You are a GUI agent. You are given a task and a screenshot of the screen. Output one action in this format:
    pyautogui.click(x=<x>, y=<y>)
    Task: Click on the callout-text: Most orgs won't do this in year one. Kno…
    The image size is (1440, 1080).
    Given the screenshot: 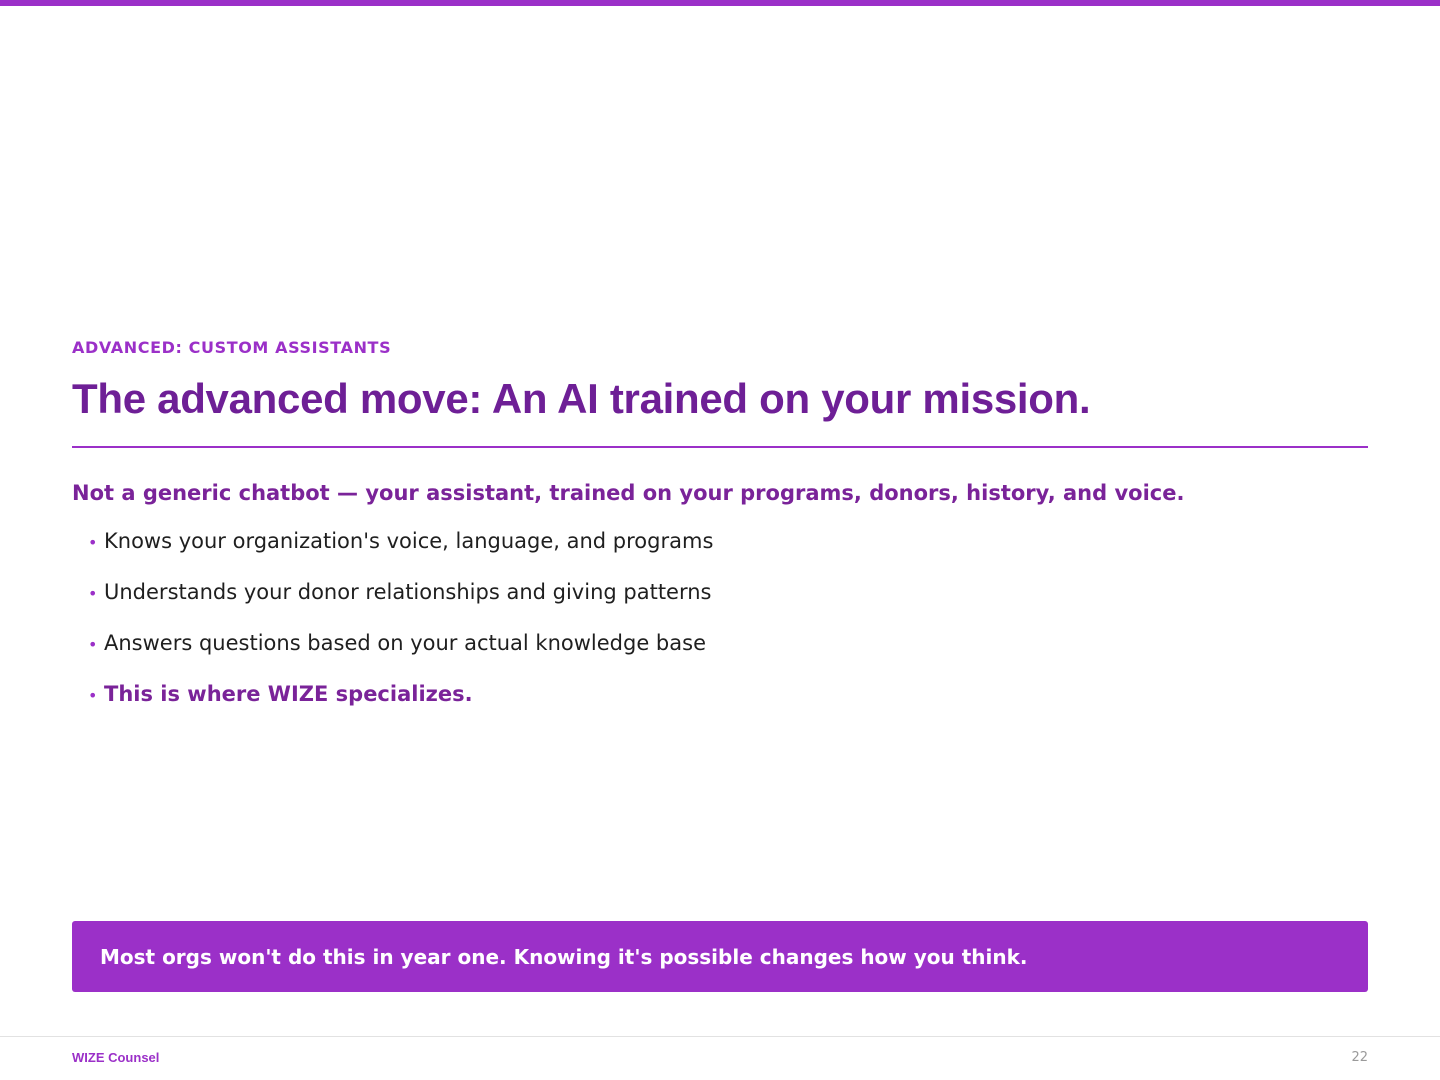 What is the action you would take?
    pyautogui.click(x=564, y=956)
    